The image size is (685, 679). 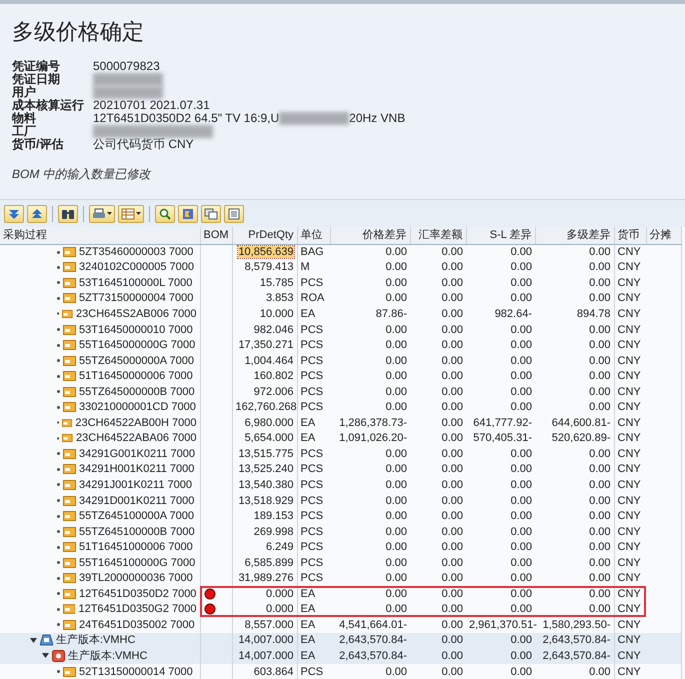 I want to click on column-header: 多级差异, so click(x=574, y=235).